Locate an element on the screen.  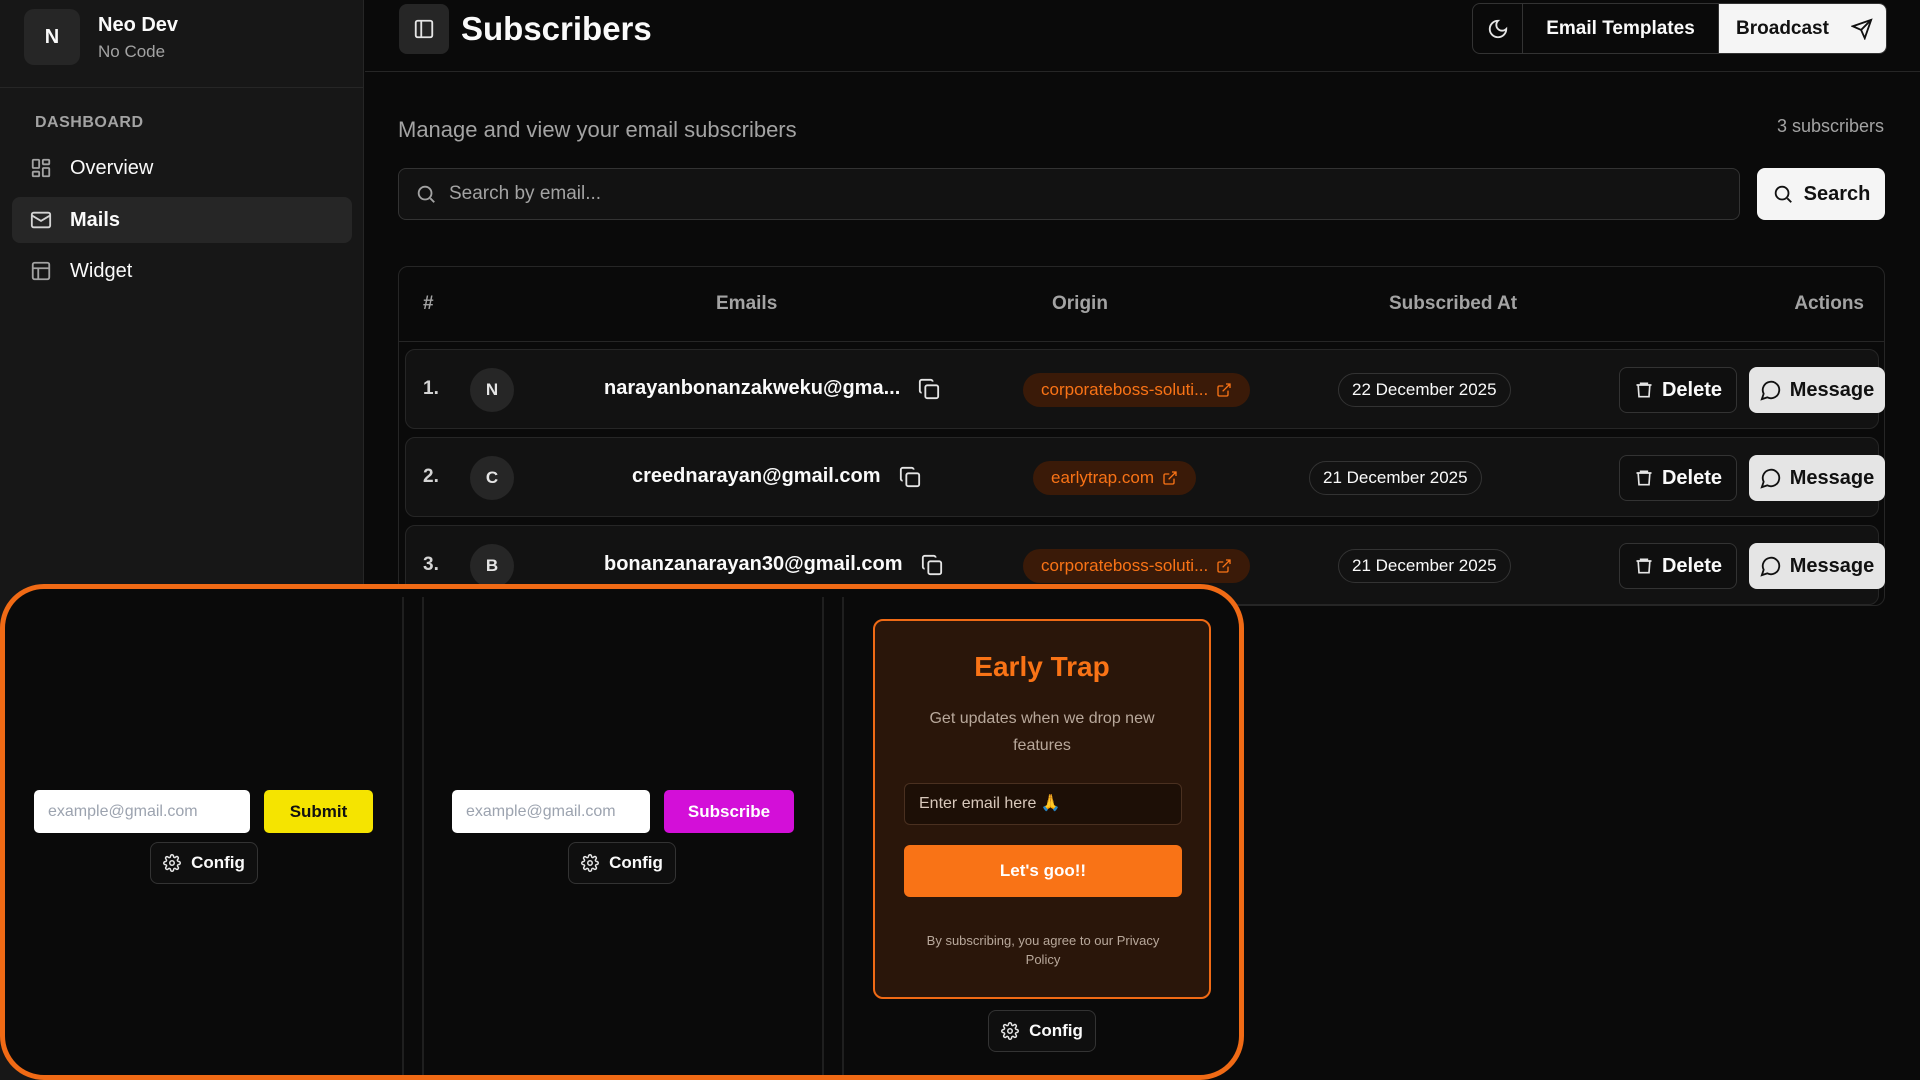
widget-title: Early Trap is located at coordinates (1042, 666).